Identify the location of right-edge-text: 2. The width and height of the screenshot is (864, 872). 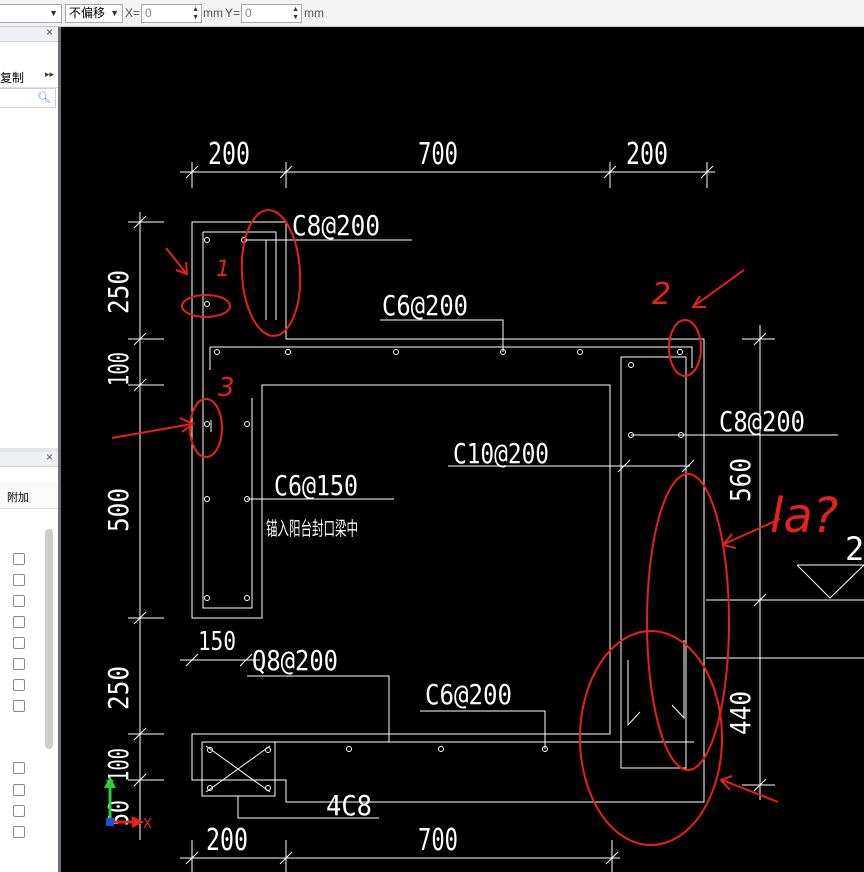
(854, 549).